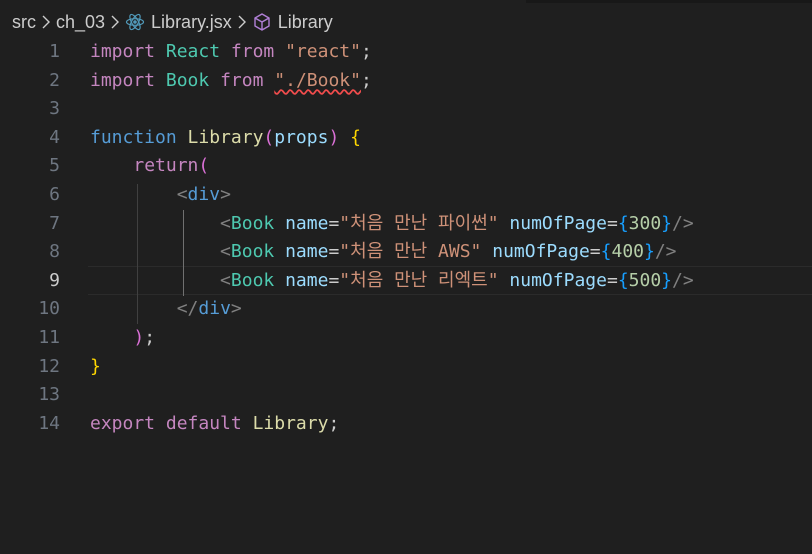  What do you see at coordinates (123, 423) in the screenshot?
I see `keyword-export: export` at bounding box center [123, 423].